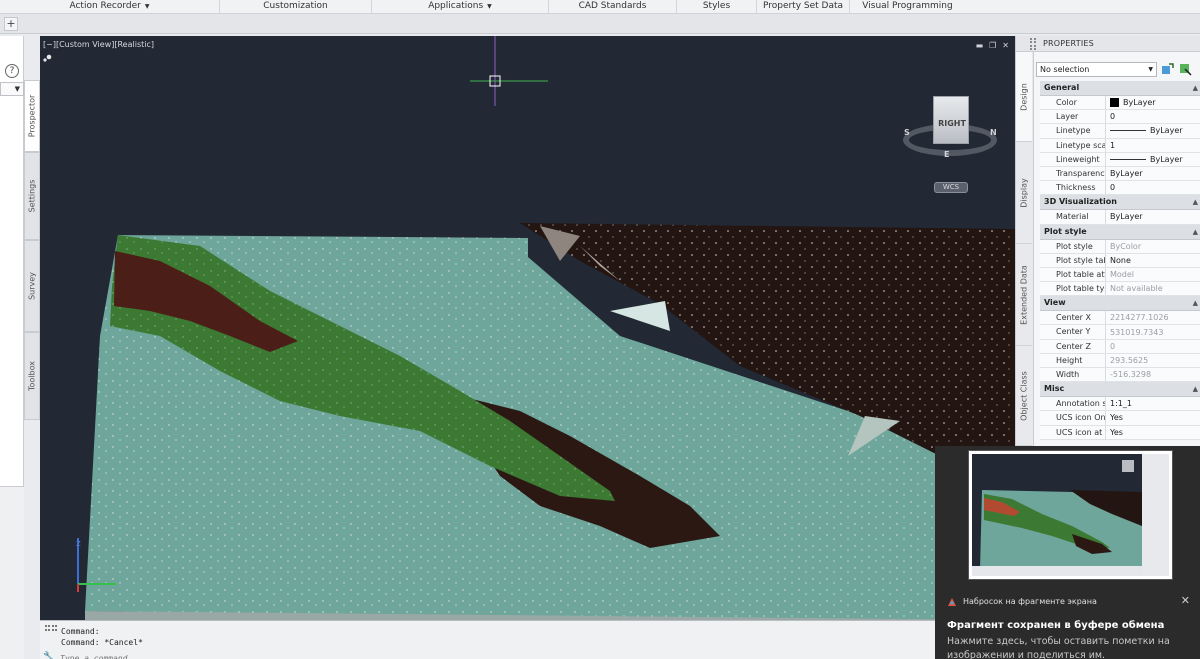 The height and width of the screenshot is (659, 1200). What do you see at coordinates (1153, 317) in the screenshot?
I see `property-value: 2214277.1026` at bounding box center [1153, 317].